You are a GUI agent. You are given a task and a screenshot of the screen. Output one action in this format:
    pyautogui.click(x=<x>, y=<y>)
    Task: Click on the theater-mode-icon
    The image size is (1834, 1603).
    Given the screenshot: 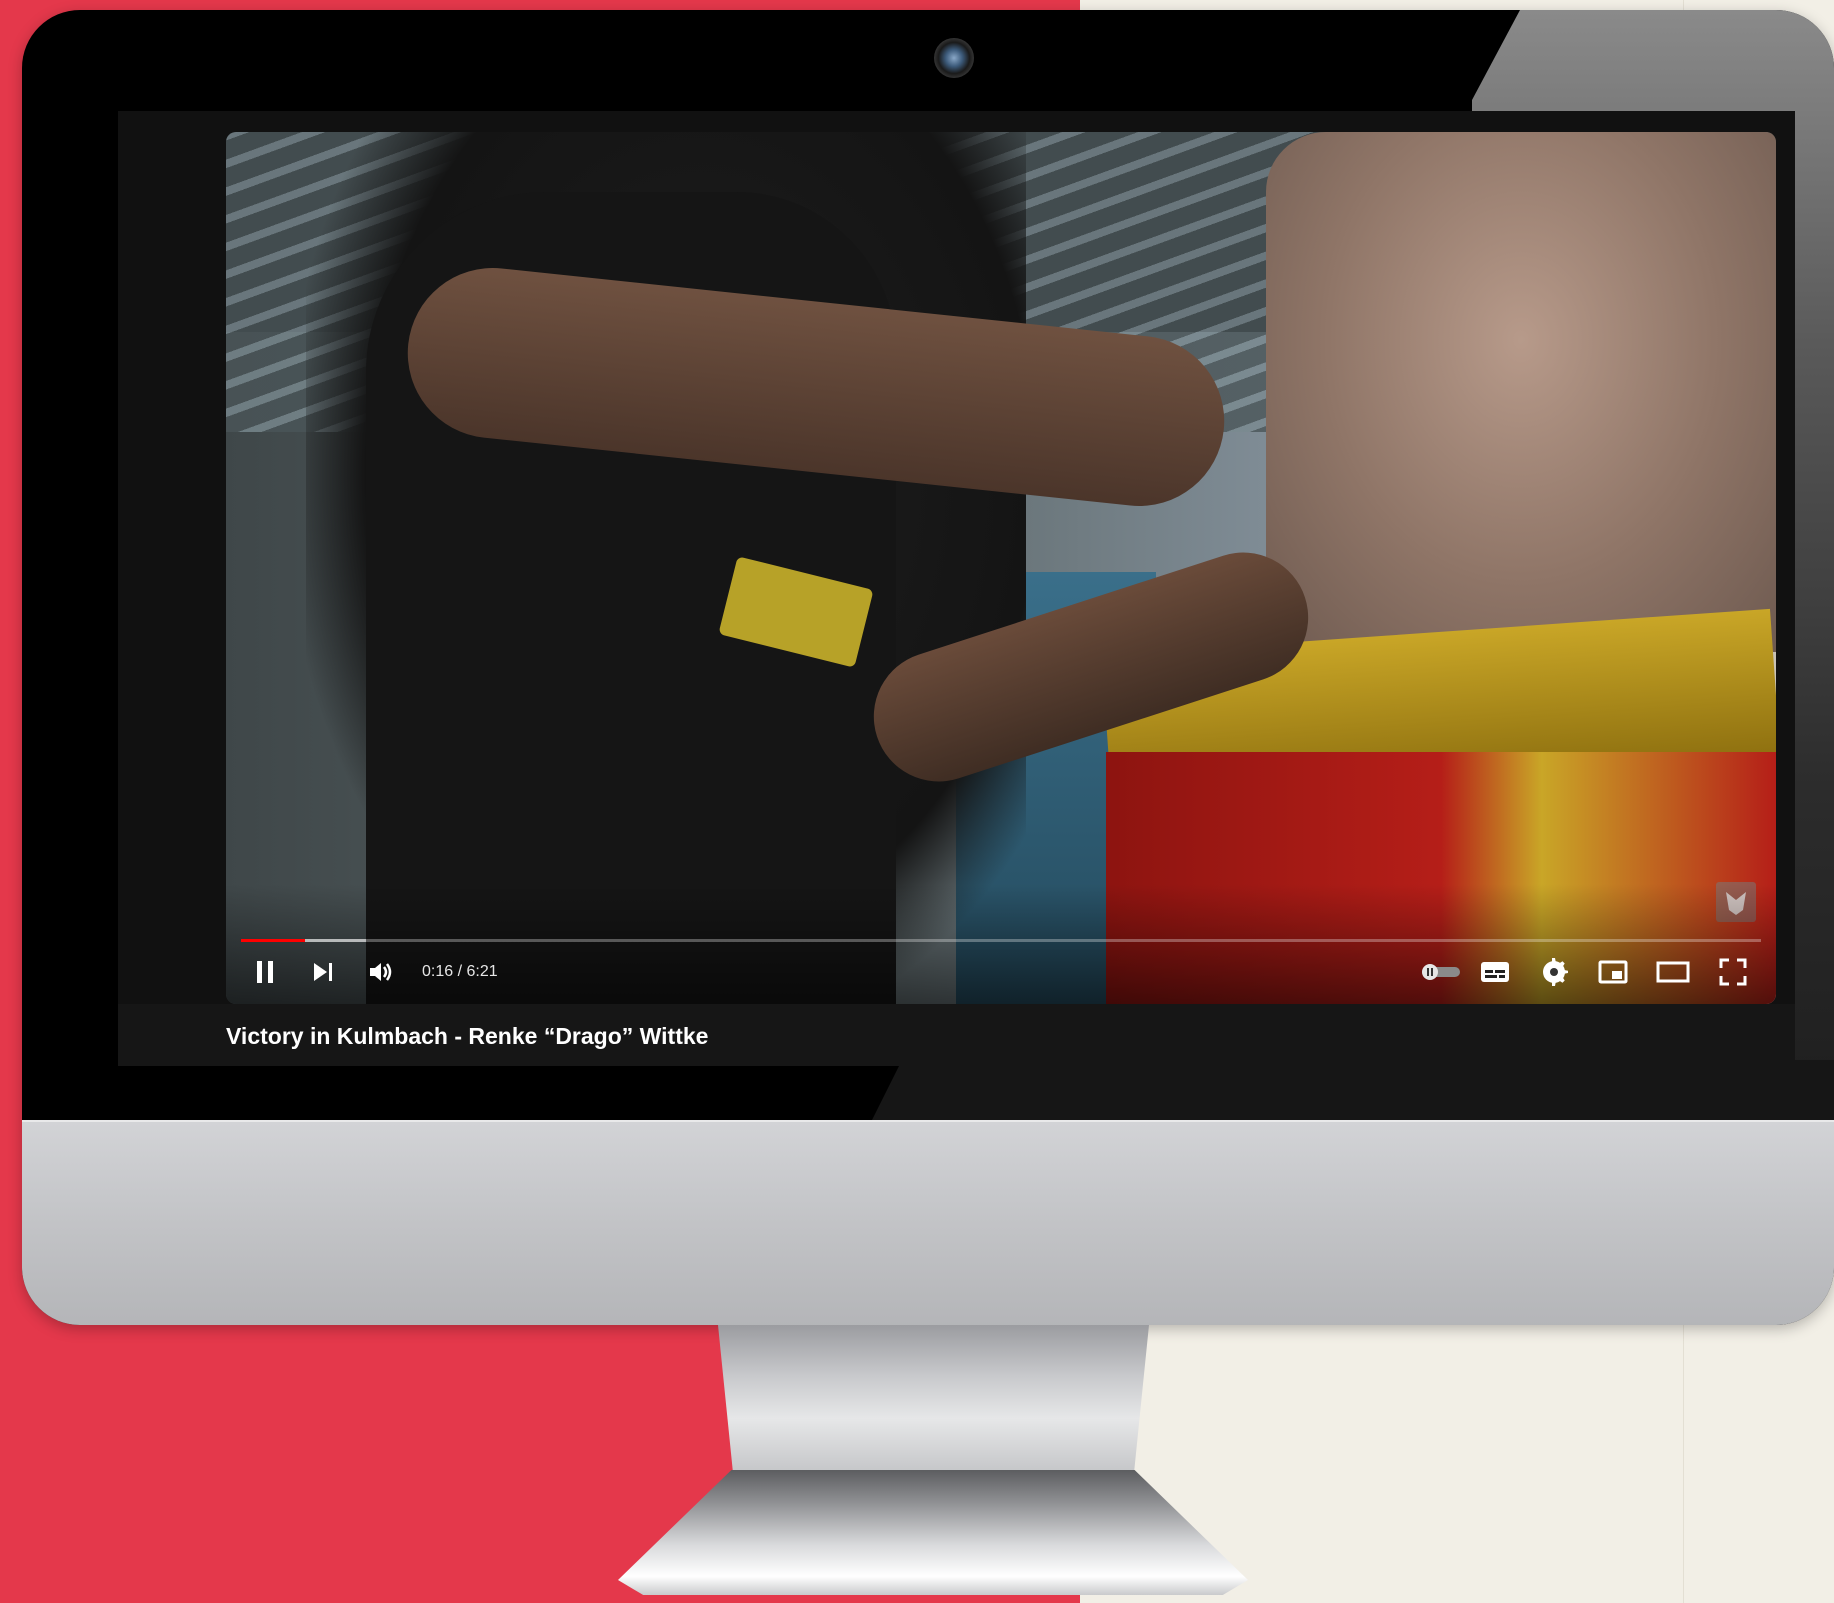 What is the action you would take?
    pyautogui.click(x=1673, y=972)
    